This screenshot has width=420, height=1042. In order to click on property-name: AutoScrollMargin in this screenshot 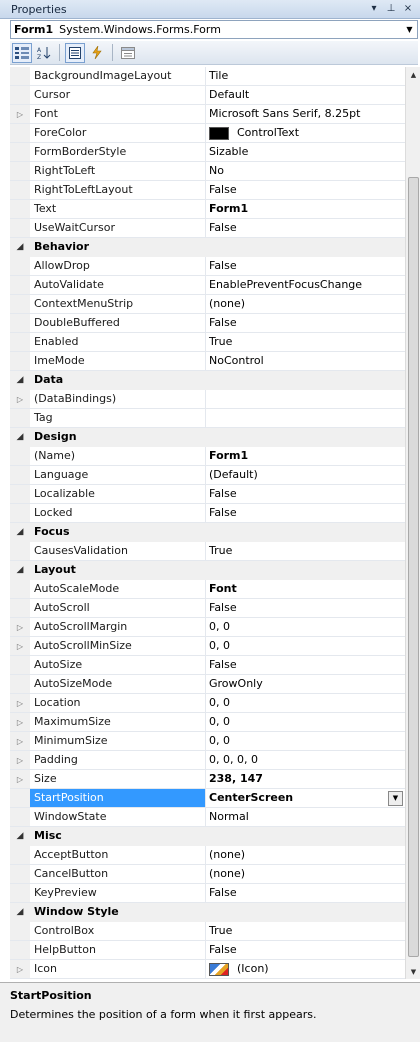, I will do `click(118, 627)`.